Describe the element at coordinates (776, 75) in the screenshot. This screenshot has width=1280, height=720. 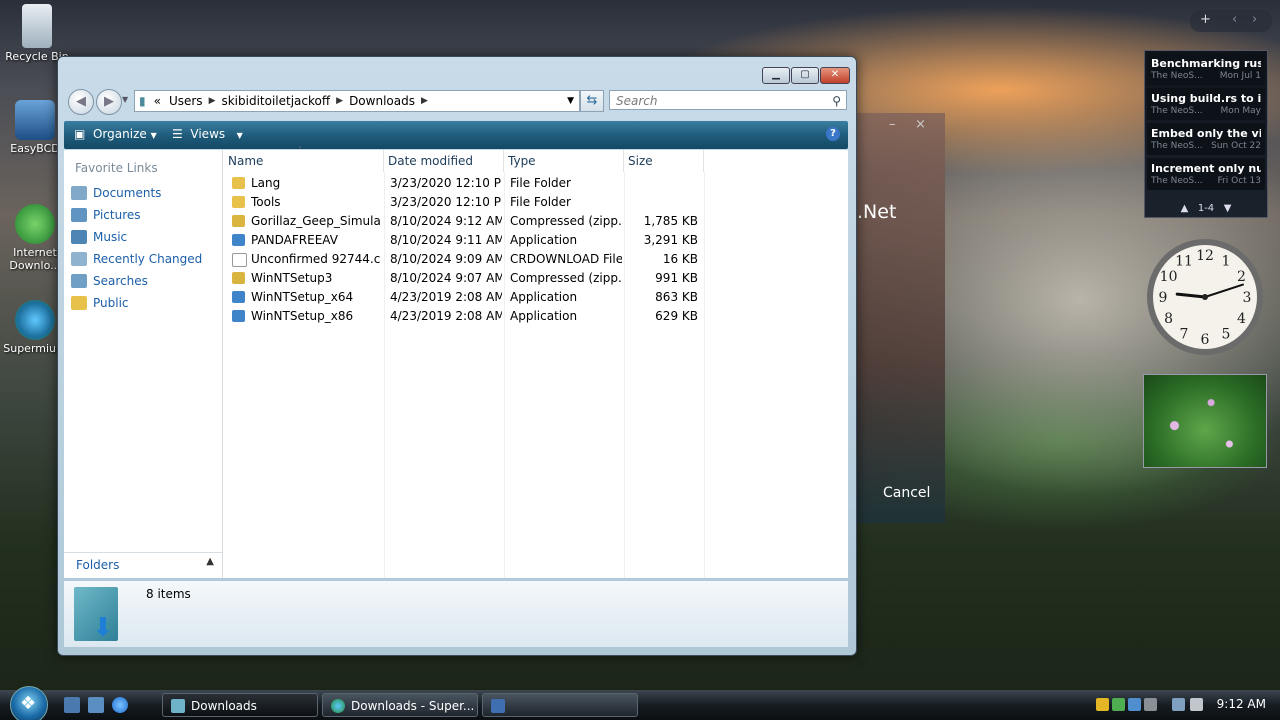
I see `minimize-button: ▁` at that location.